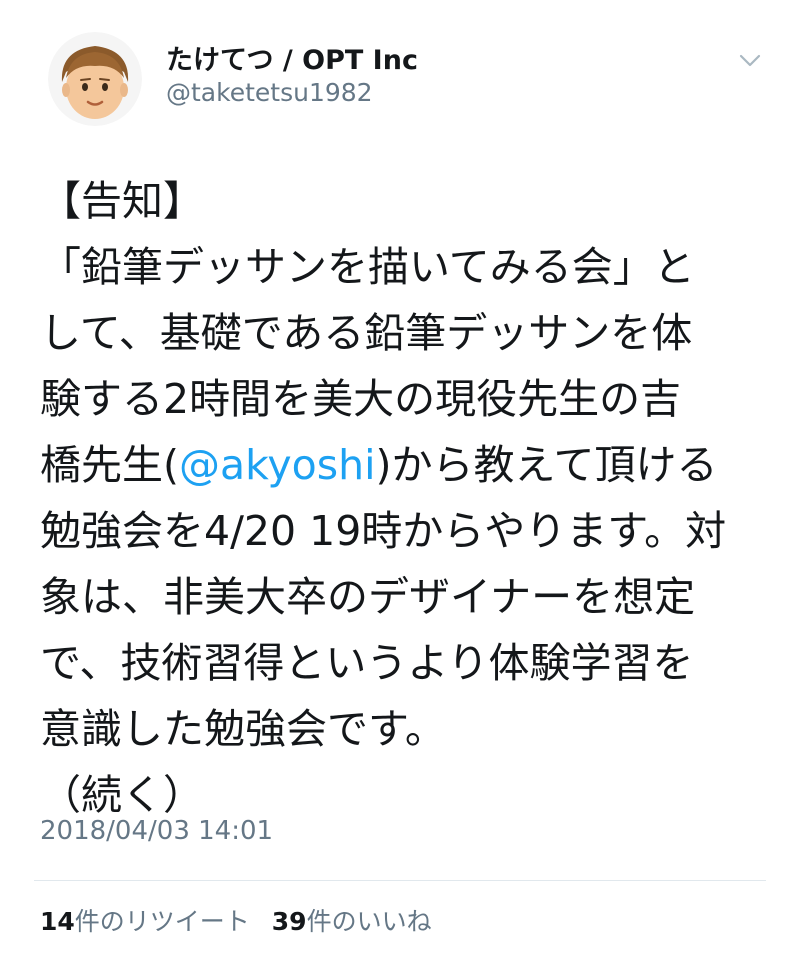 Image resolution: width=800 pixels, height=964 pixels. Describe the element at coordinates (369, 921) in the screenshot. I see `like-label: 件のいいね` at that location.